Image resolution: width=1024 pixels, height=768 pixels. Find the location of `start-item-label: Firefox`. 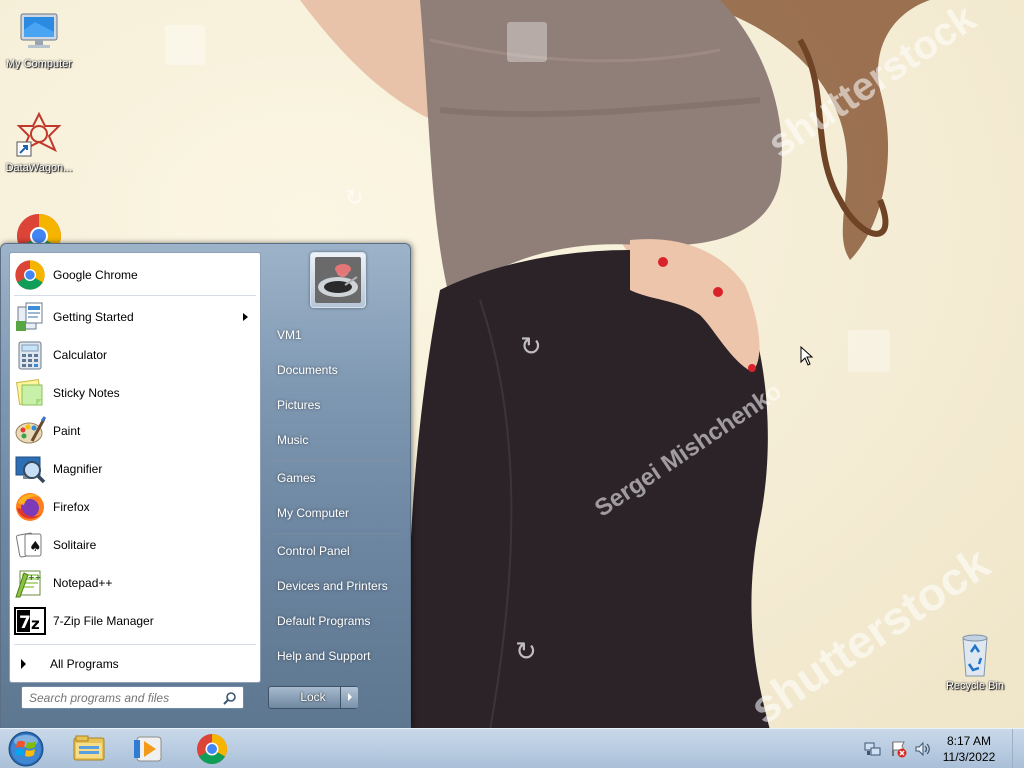

start-item-label: Firefox is located at coordinates (71, 507).